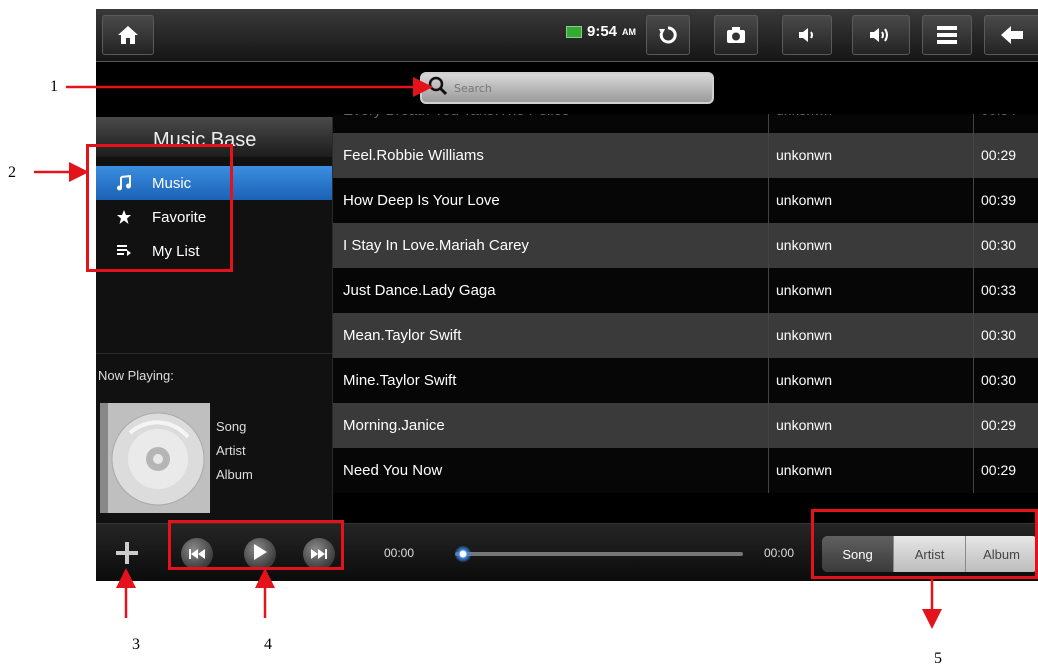 Image resolution: width=1038 pixels, height=671 pixels. Describe the element at coordinates (231, 426) in the screenshot. I see `now-playing-song: Song` at that location.